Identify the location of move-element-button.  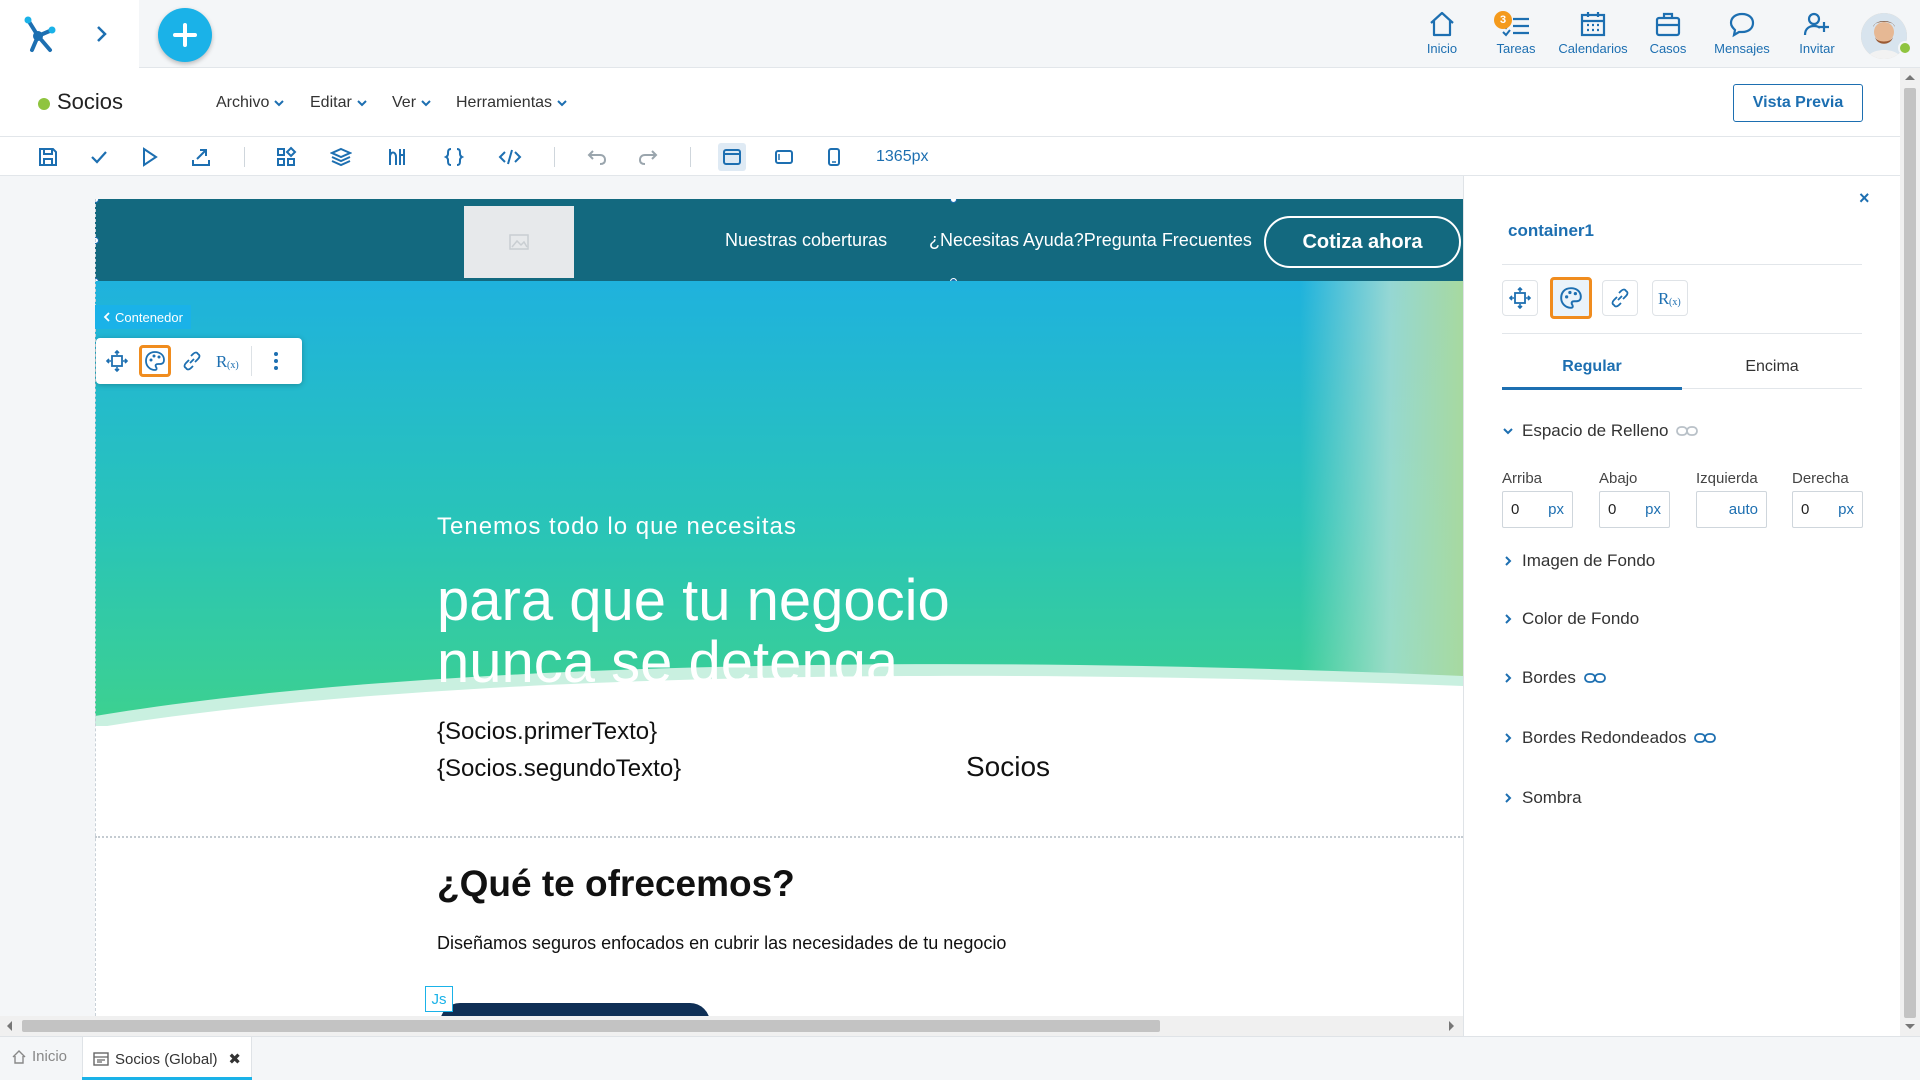
(117, 361).